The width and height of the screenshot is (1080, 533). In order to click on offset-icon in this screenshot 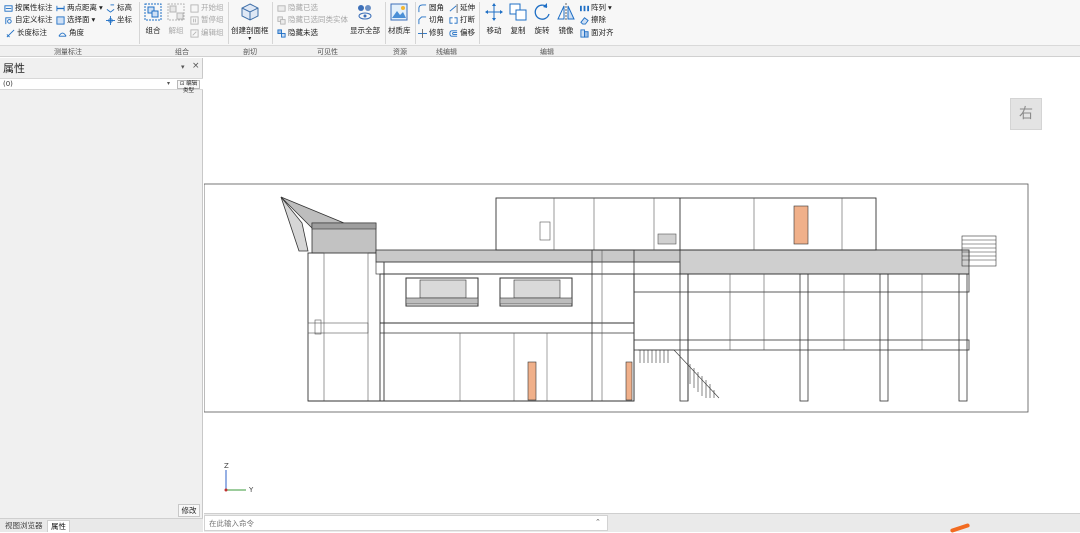, I will do `click(453, 33)`.